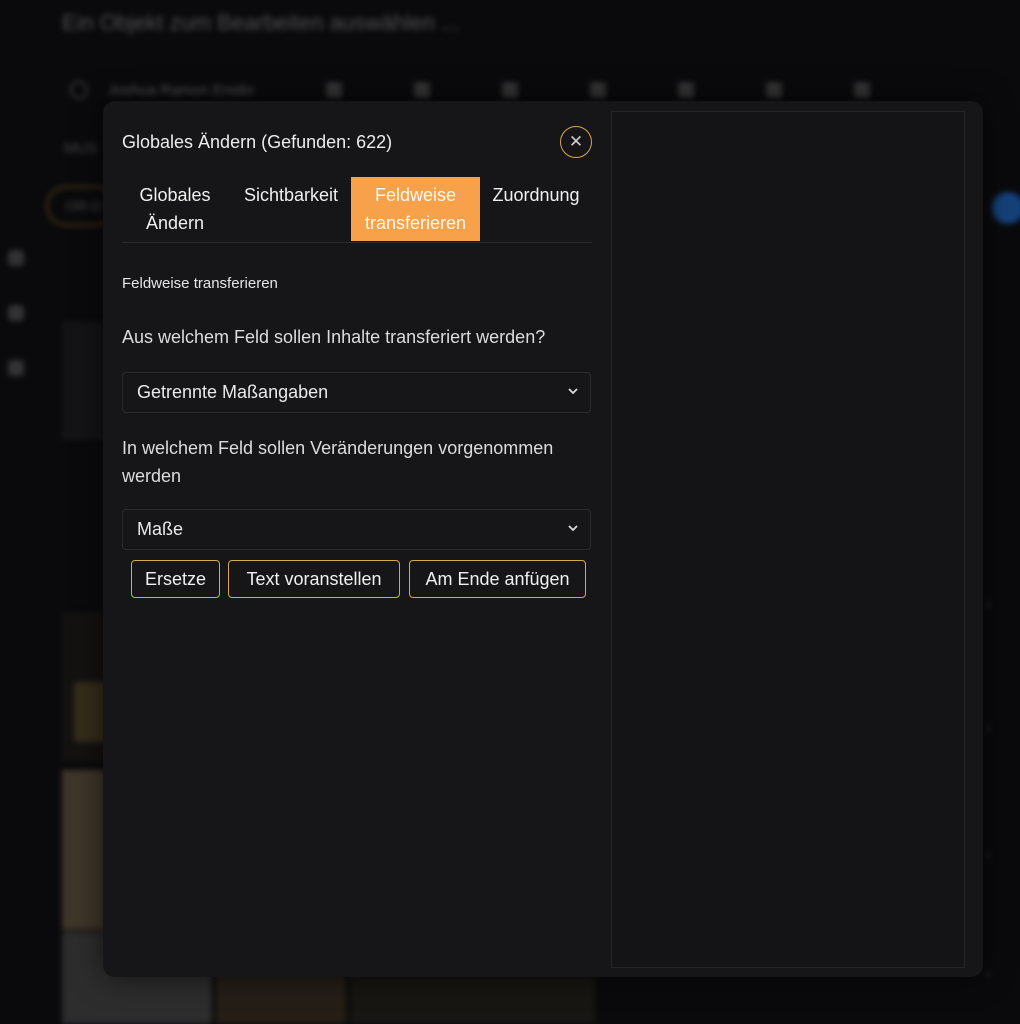 This screenshot has height=1024, width=1020. What do you see at coordinates (181, 90) in the screenshot?
I see `background-user: Joshua Ramon Enslin` at bounding box center [181, 90].